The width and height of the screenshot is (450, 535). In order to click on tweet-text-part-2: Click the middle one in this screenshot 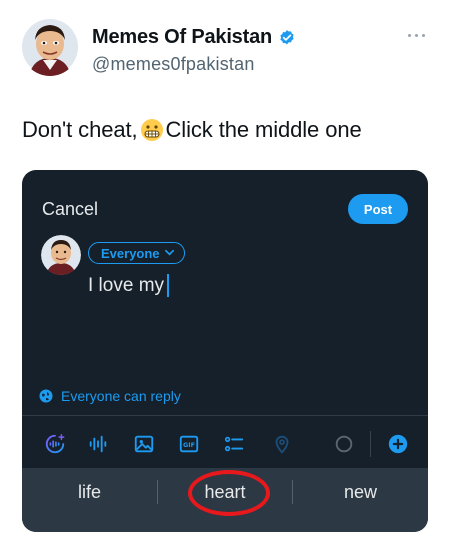, I will do `click(263, 129)`.